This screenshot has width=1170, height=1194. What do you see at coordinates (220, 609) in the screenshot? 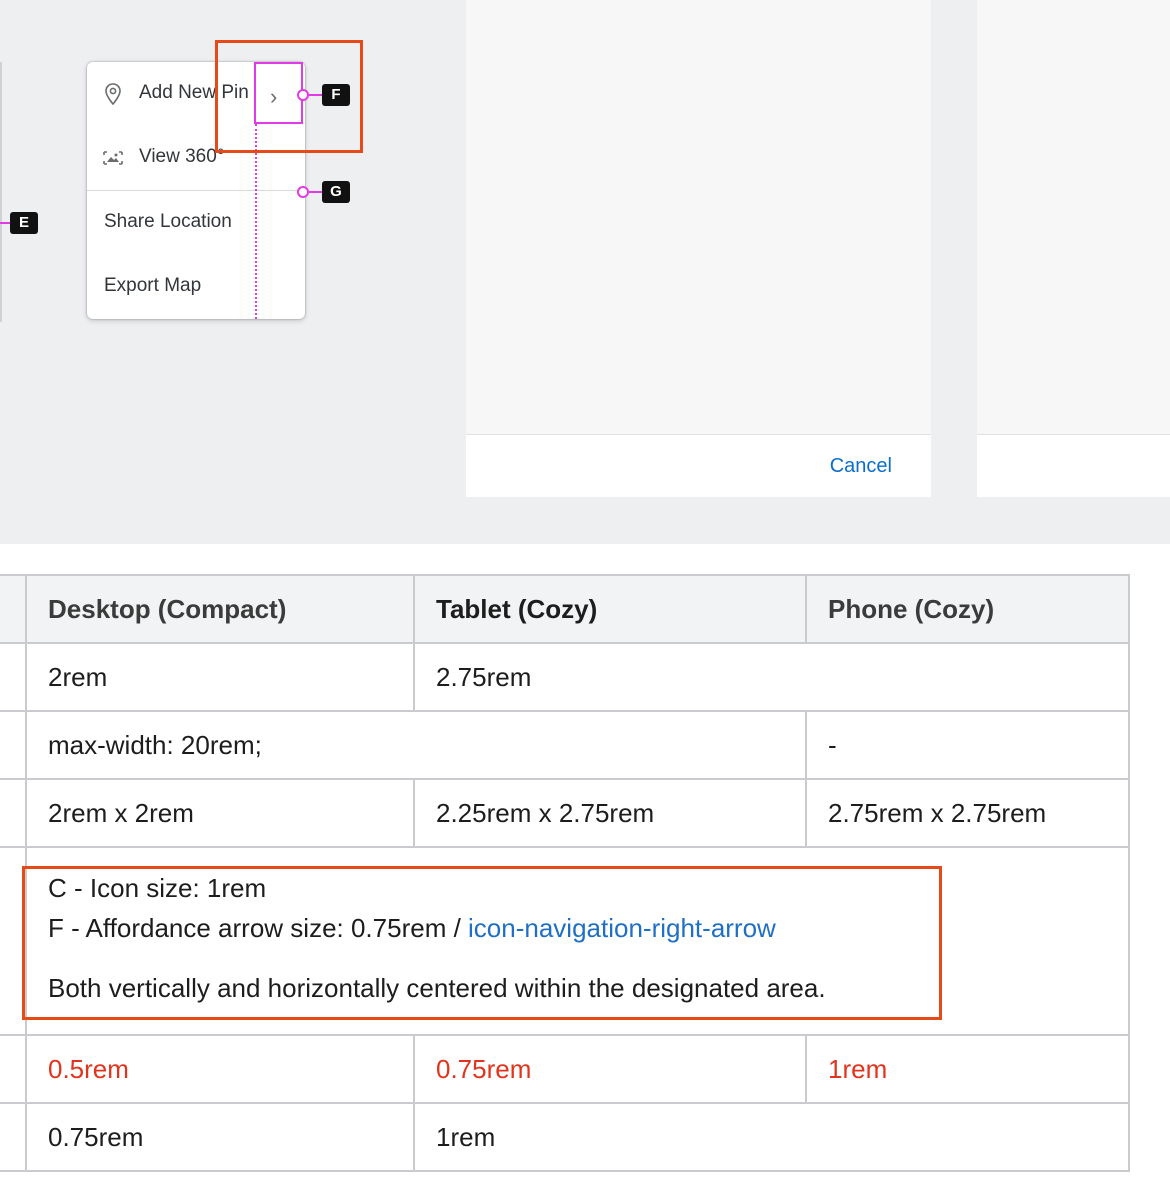
I see `header-desktop: Desktop (Compact)` at bounding box center [220, 609].